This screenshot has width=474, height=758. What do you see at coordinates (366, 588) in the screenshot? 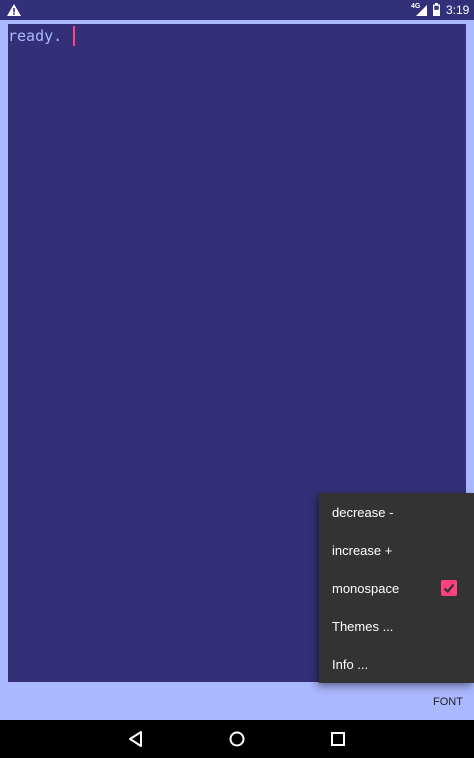
I see `menu-item-label: monospace` at bounding box center [366, 588].